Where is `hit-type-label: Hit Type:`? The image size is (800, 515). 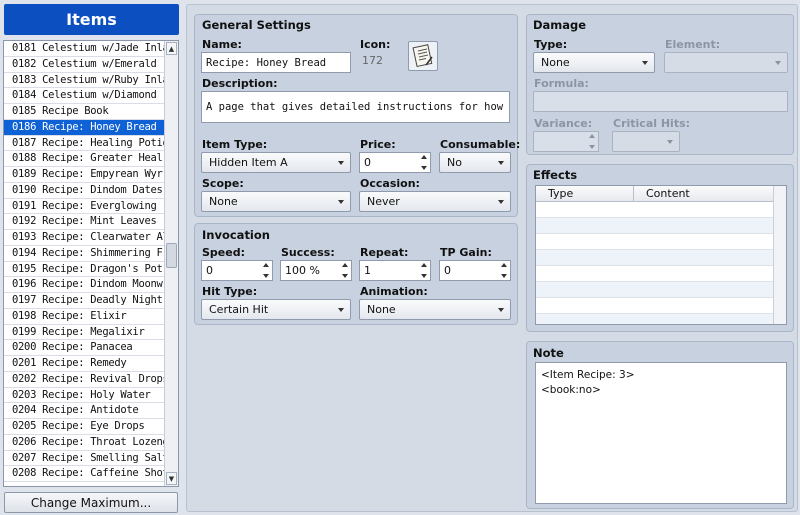 hit-type-label: Hit Type: is located at coordinates (230, 291).